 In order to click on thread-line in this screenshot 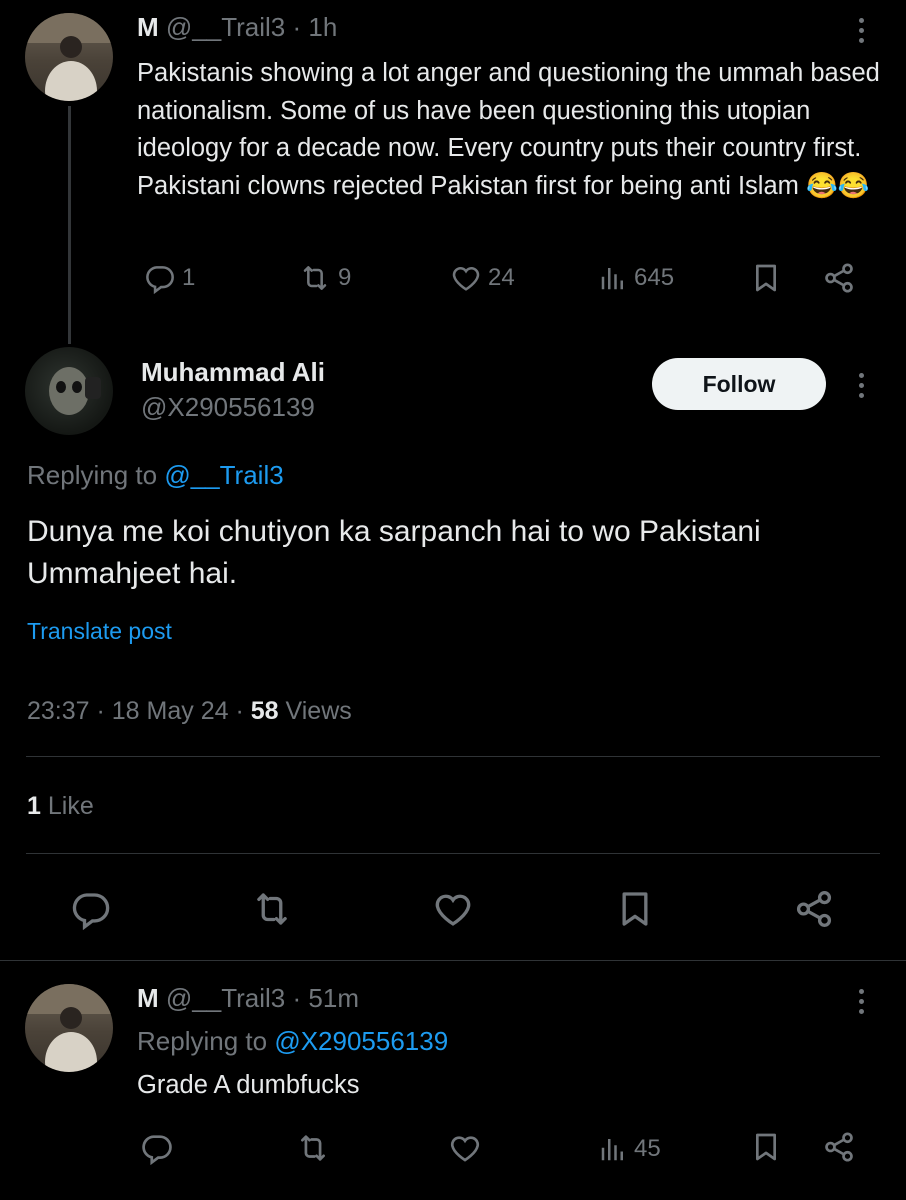, I will do `click(69, 225)`.